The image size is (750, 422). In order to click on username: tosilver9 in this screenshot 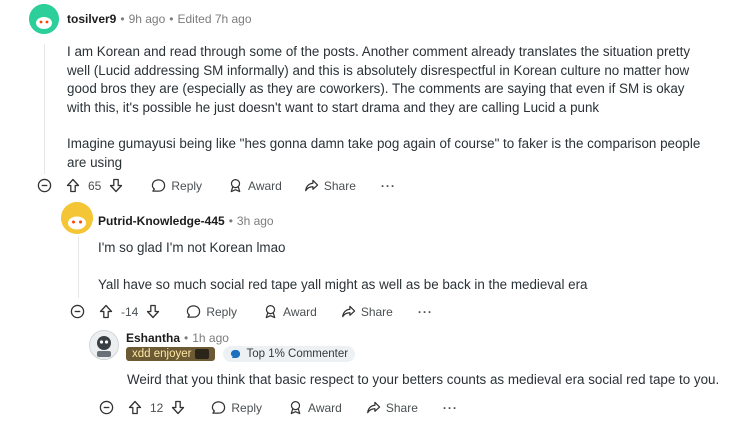, I will do `click(91, 19)`.